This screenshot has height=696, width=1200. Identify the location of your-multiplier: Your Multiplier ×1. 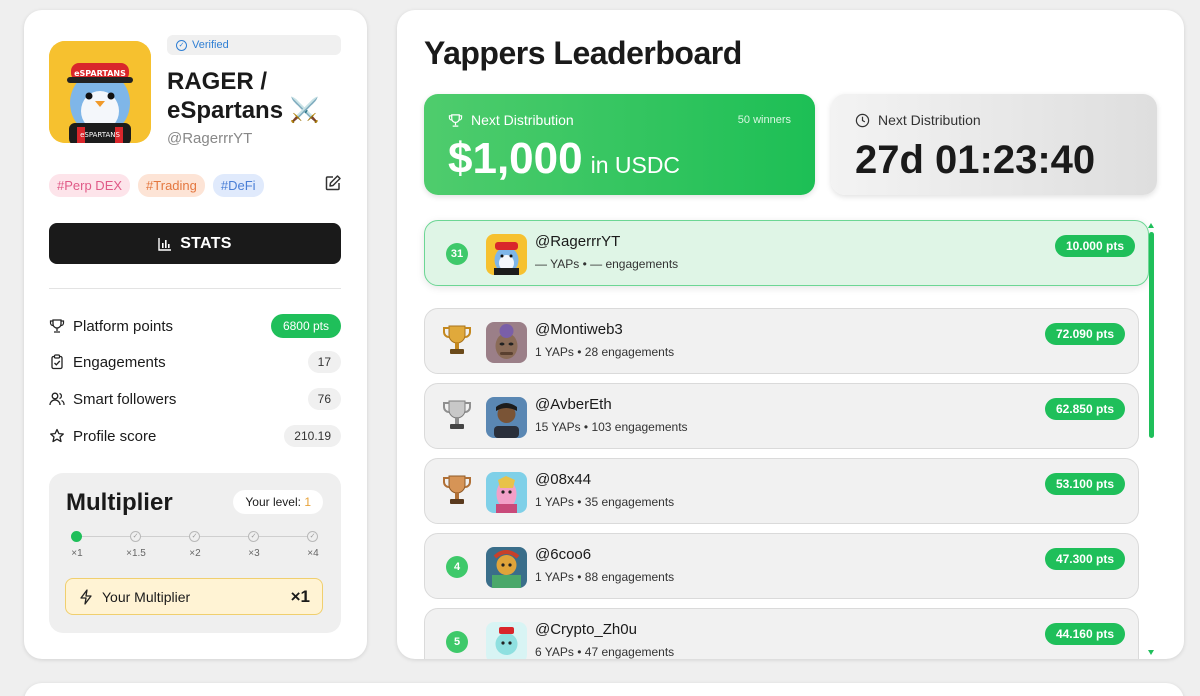
(194, 596).